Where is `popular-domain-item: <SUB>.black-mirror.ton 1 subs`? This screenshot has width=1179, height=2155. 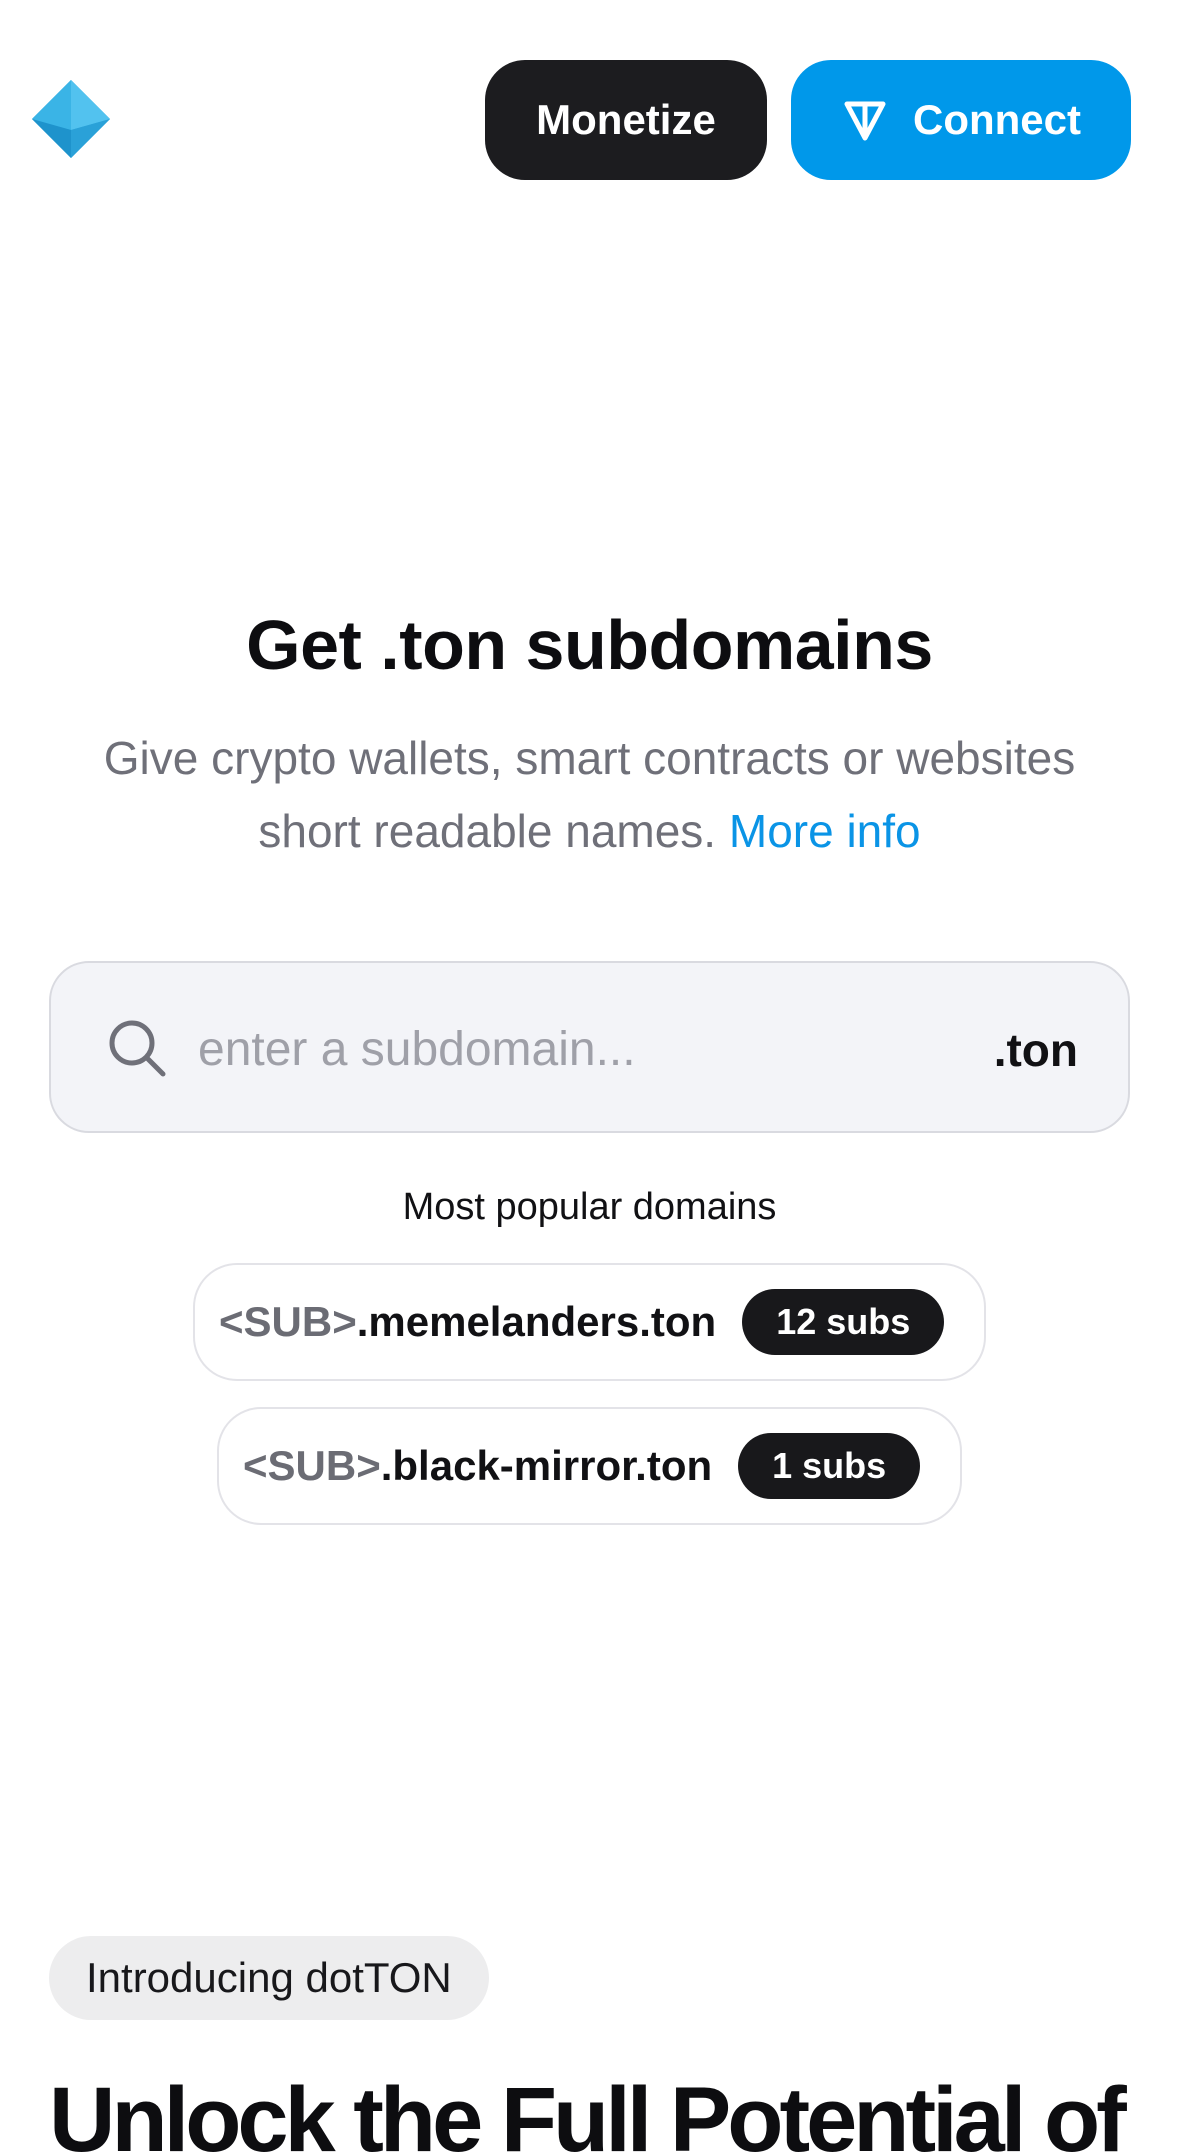
popular-domain-item: <SUB>.black-mirror.ton 1 subs is located at coordinates (589, 1466).